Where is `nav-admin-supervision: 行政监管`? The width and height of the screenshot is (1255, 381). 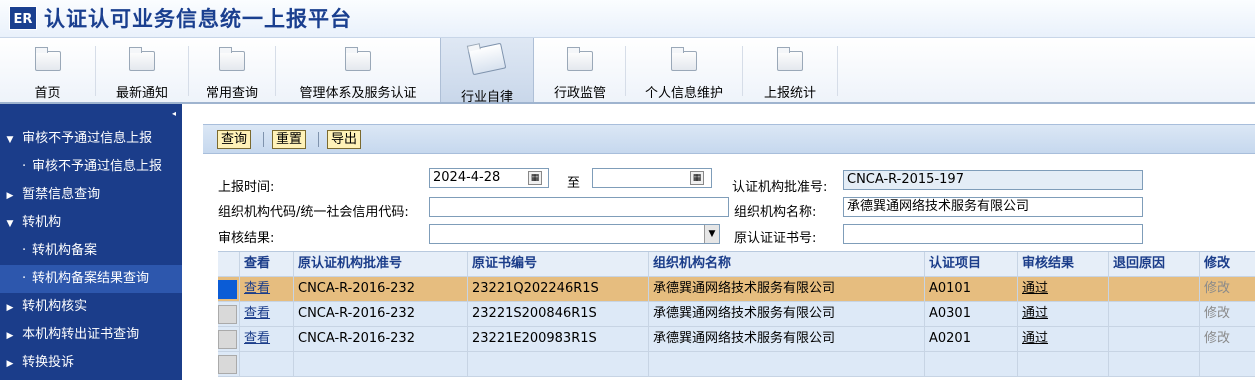
nav-admin-supervision: 行政监管 is located at coordinates (580, 70).